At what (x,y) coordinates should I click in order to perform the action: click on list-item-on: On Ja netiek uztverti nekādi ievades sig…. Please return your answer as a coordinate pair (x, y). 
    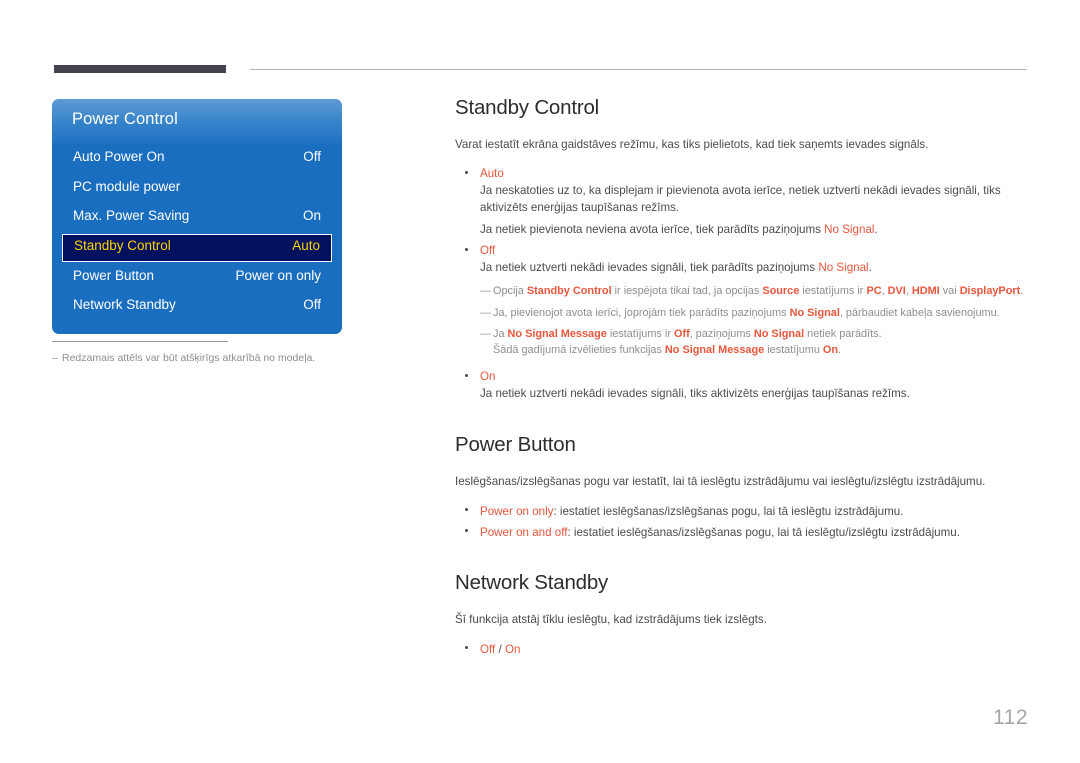
    Looking at the image, I should click on (742, 385).